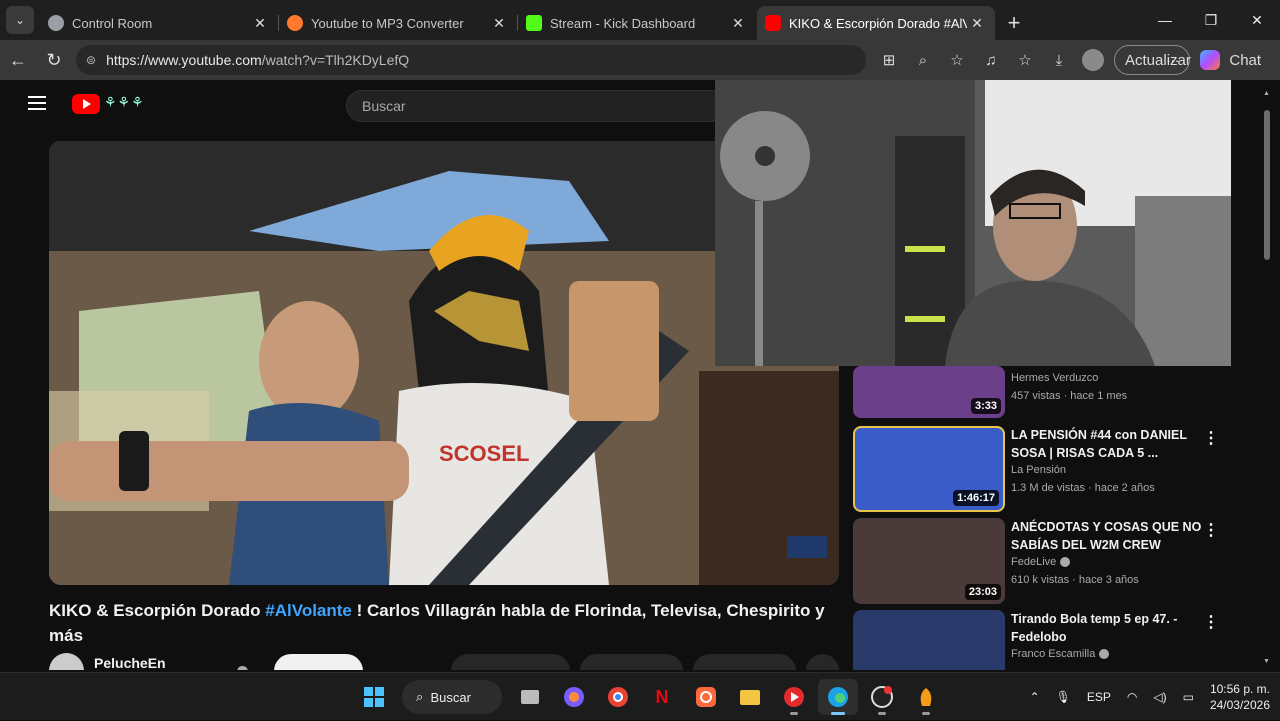 This screenshot has height=721, width=1280. Describe the element at coordinates (1132, 697) in the screenshot. I see `wifi-icon: ◠` at that location.